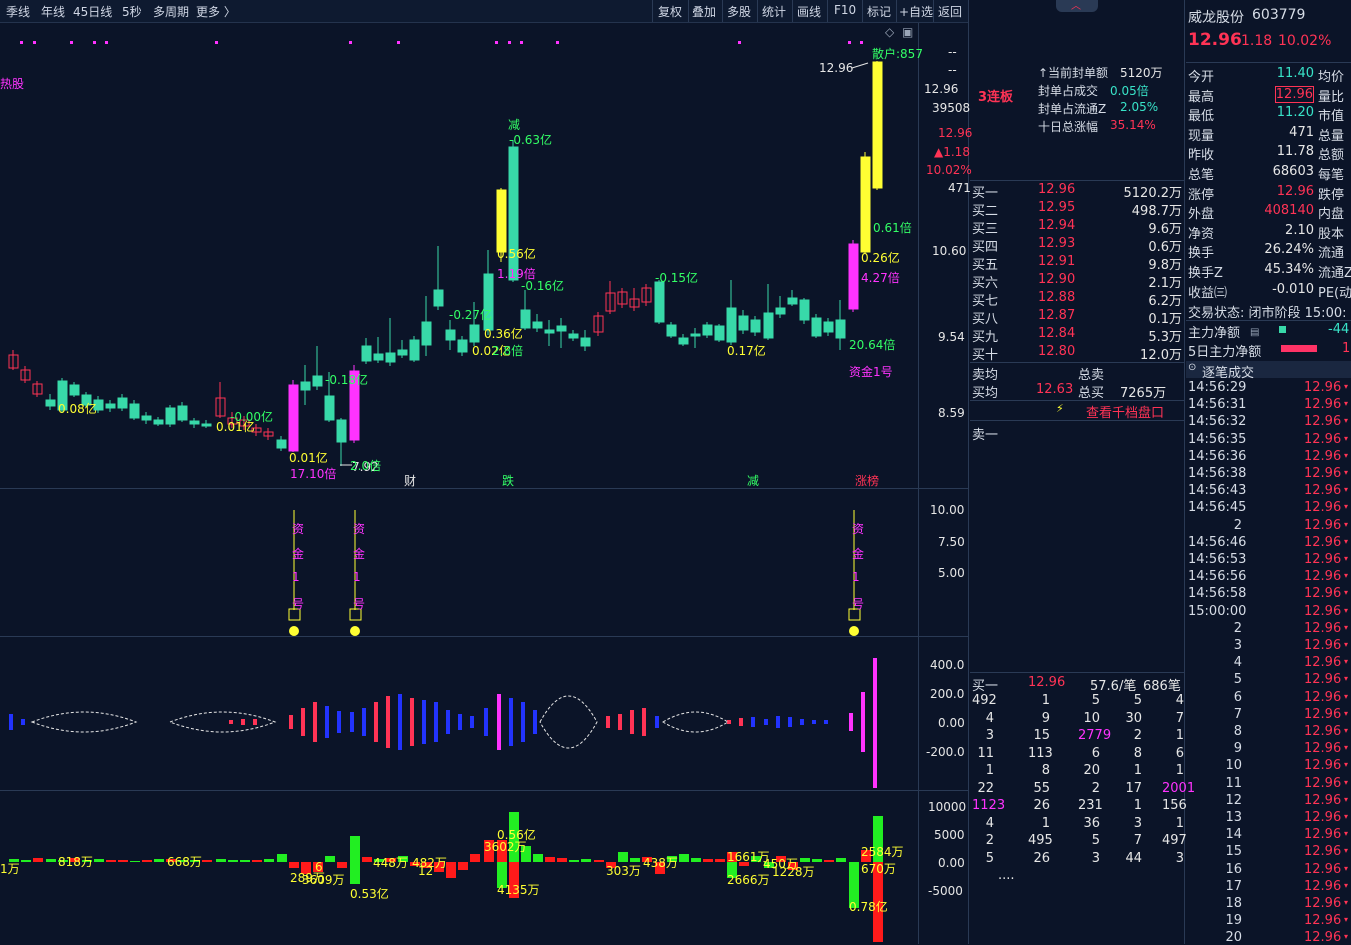 The width and height of the screenshot is (1351, 945). Describe the element at coordinates (985, 265) in the screenshot. I see `bid-level-label: 买五` at that location.